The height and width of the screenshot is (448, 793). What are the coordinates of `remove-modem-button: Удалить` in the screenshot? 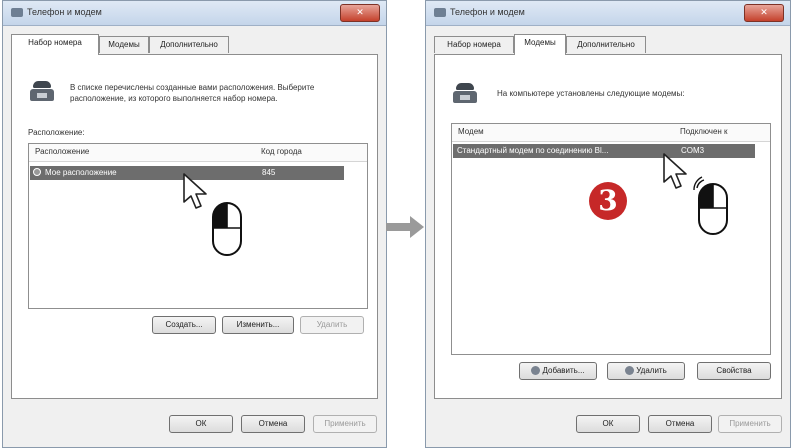 It's located at (646, 371).